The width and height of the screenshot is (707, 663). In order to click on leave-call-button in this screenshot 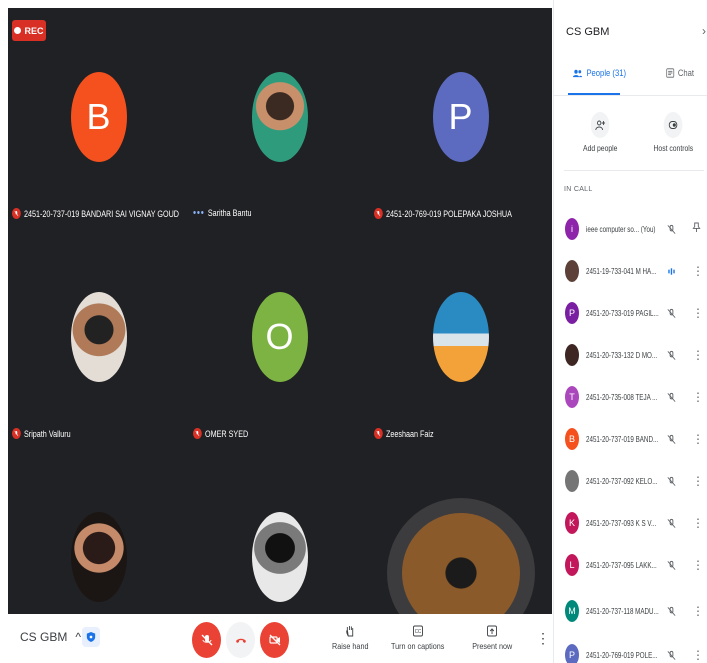, I will do `click(240, 640)`.